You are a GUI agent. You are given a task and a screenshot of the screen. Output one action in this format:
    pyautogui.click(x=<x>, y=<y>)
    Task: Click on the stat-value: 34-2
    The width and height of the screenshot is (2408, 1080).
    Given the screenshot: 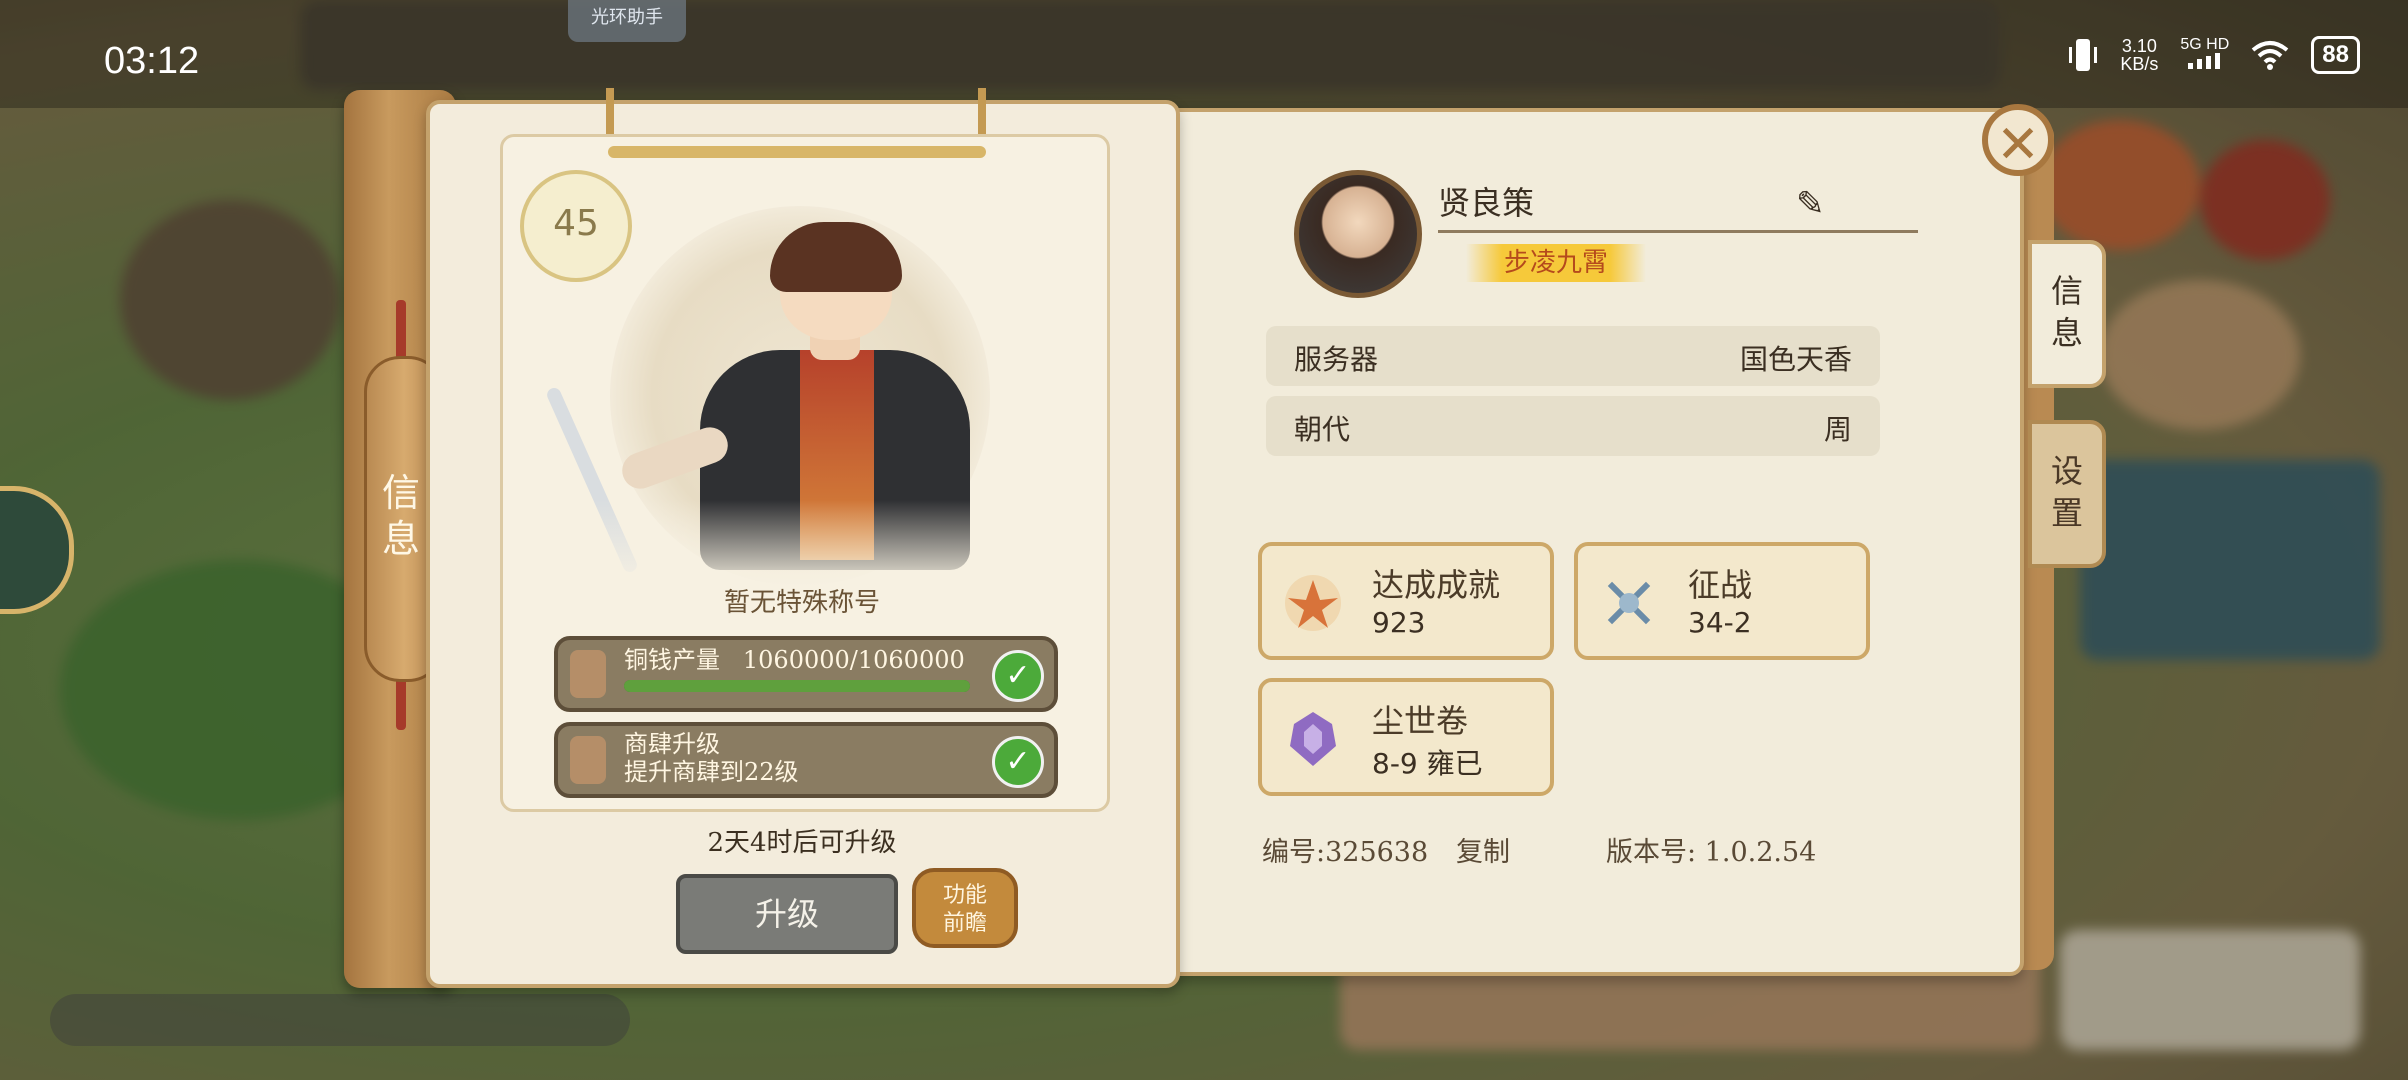 What is the action you would take?
    pyautogui.click(x=1720, y=622)
    